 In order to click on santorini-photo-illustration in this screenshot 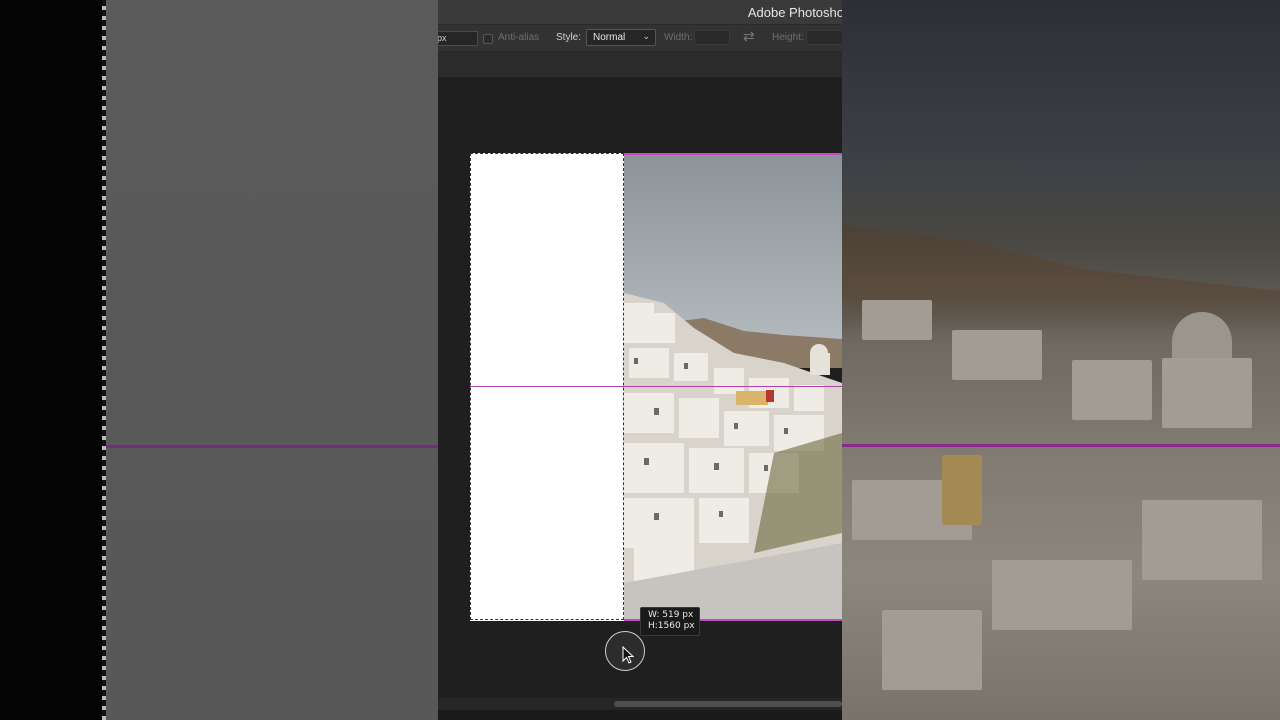, I will do `click(733, 387)`.